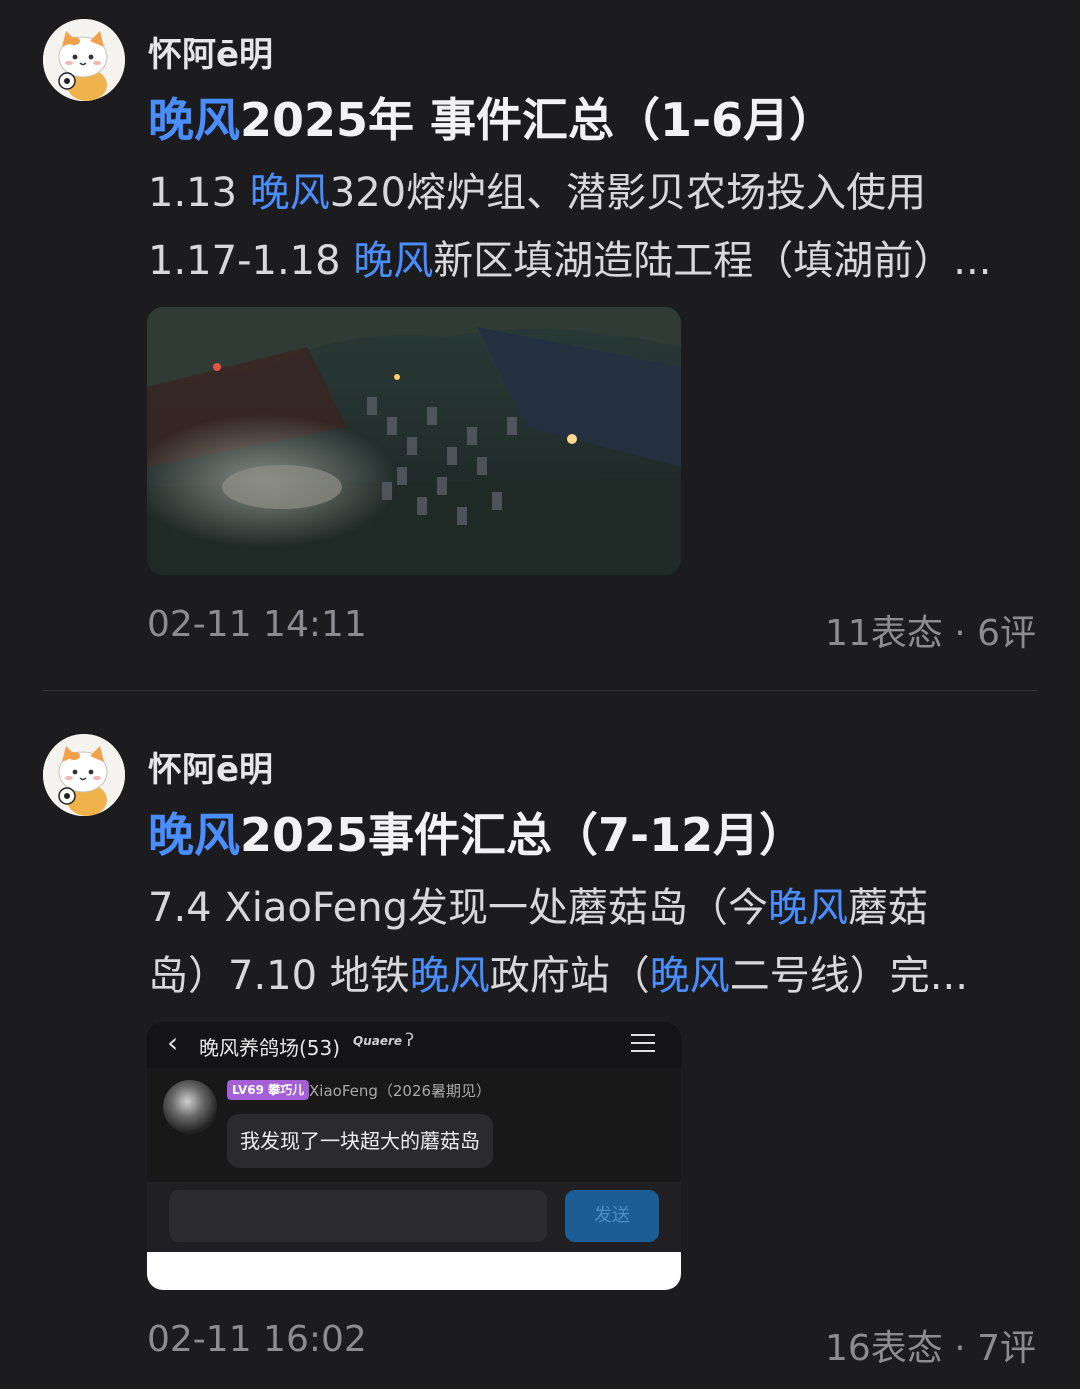 The height and width of the screenshot is (1389, 1080). Describe the element at coordinates (358, 1216) in the screenshot. I see `chat-input-field` at that location.